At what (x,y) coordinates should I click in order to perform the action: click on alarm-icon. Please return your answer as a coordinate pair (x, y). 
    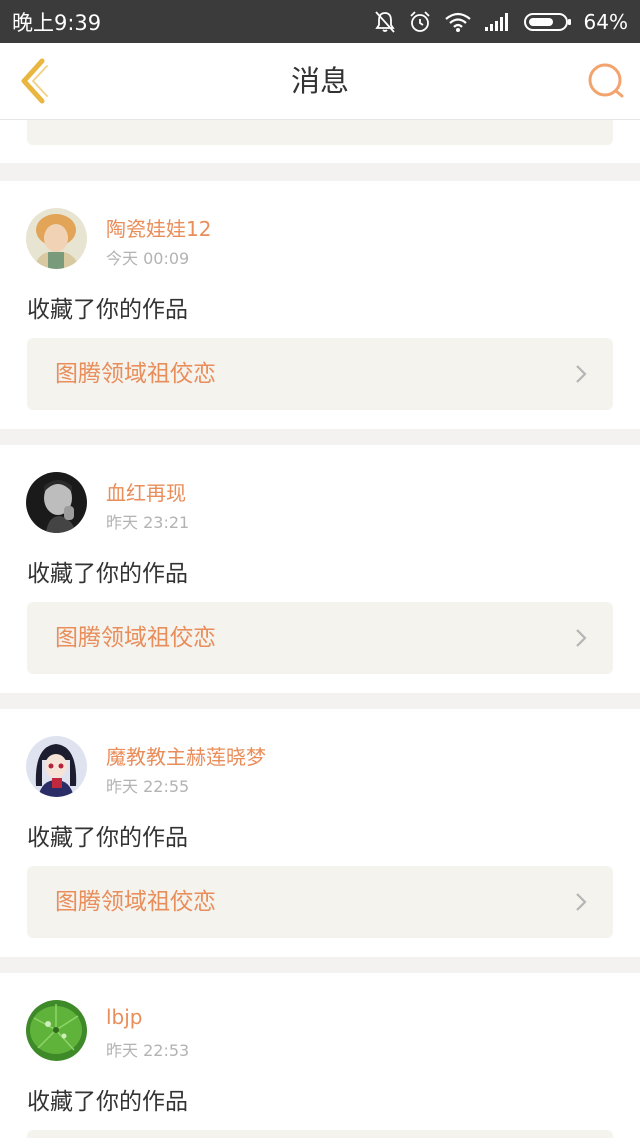
    Looking at the image, I should click on (420, 22).